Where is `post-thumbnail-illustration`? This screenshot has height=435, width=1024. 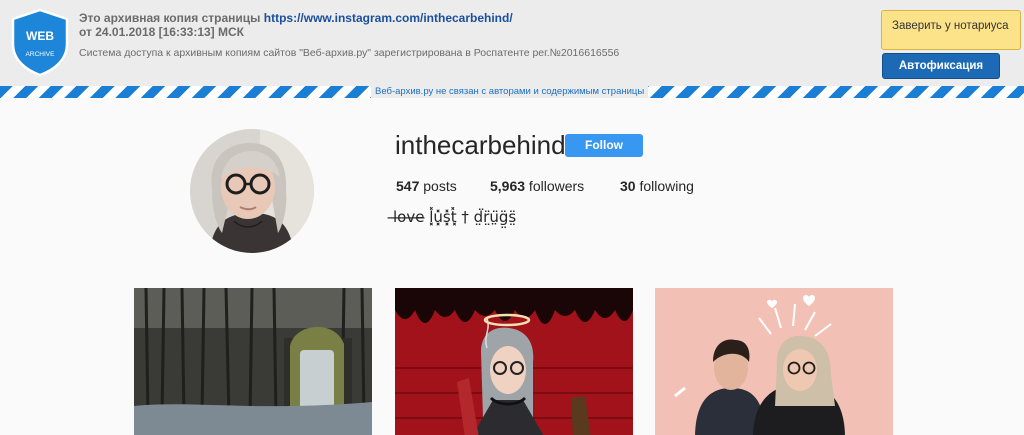 post-thumbnail-illustration is located at coordinates (514, 361).